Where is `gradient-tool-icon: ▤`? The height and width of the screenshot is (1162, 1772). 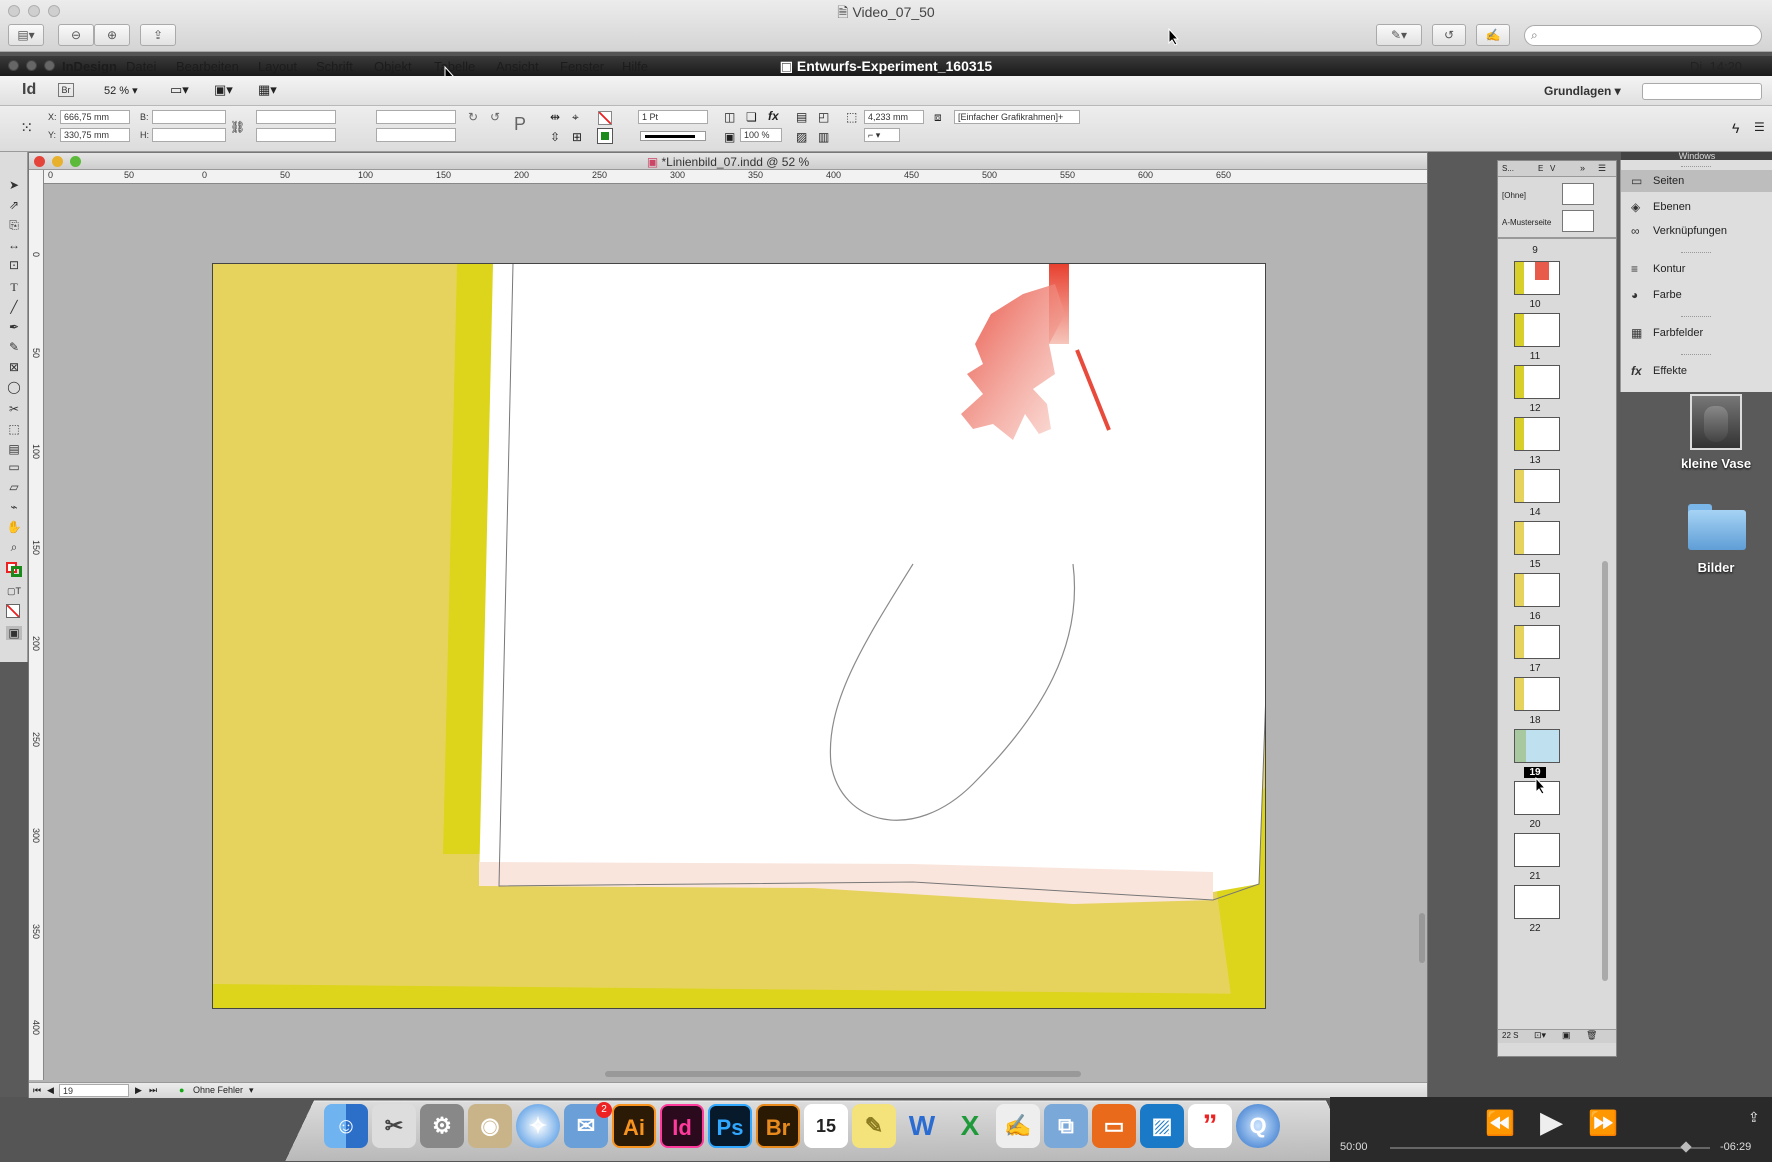
gradient-tool-icon: ▤ is located at coordinates (14, 449).